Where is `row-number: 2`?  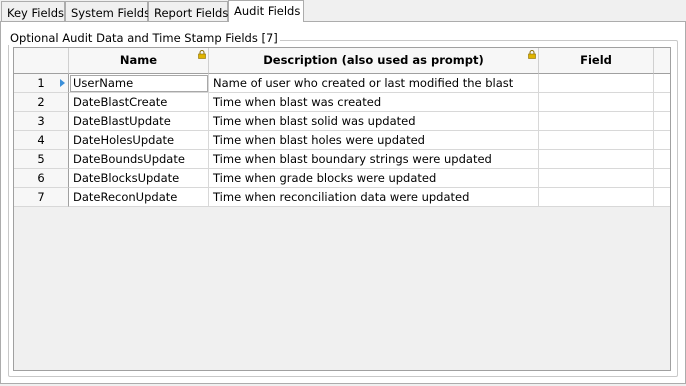 row-number: 2 is located at coordinates (41, 102).